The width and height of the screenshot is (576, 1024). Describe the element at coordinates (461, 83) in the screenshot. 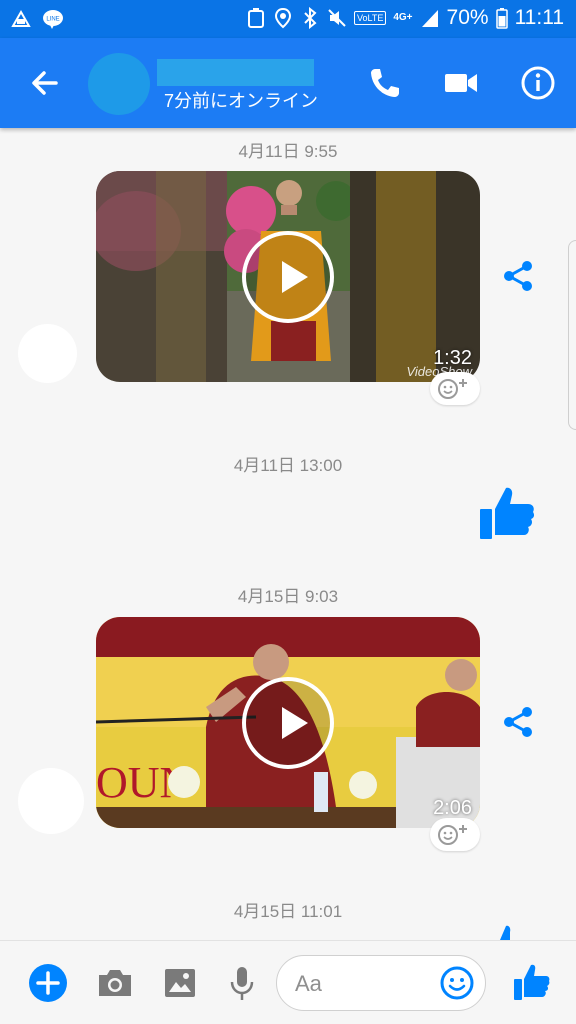

I see `video-camera-icon` at that location.